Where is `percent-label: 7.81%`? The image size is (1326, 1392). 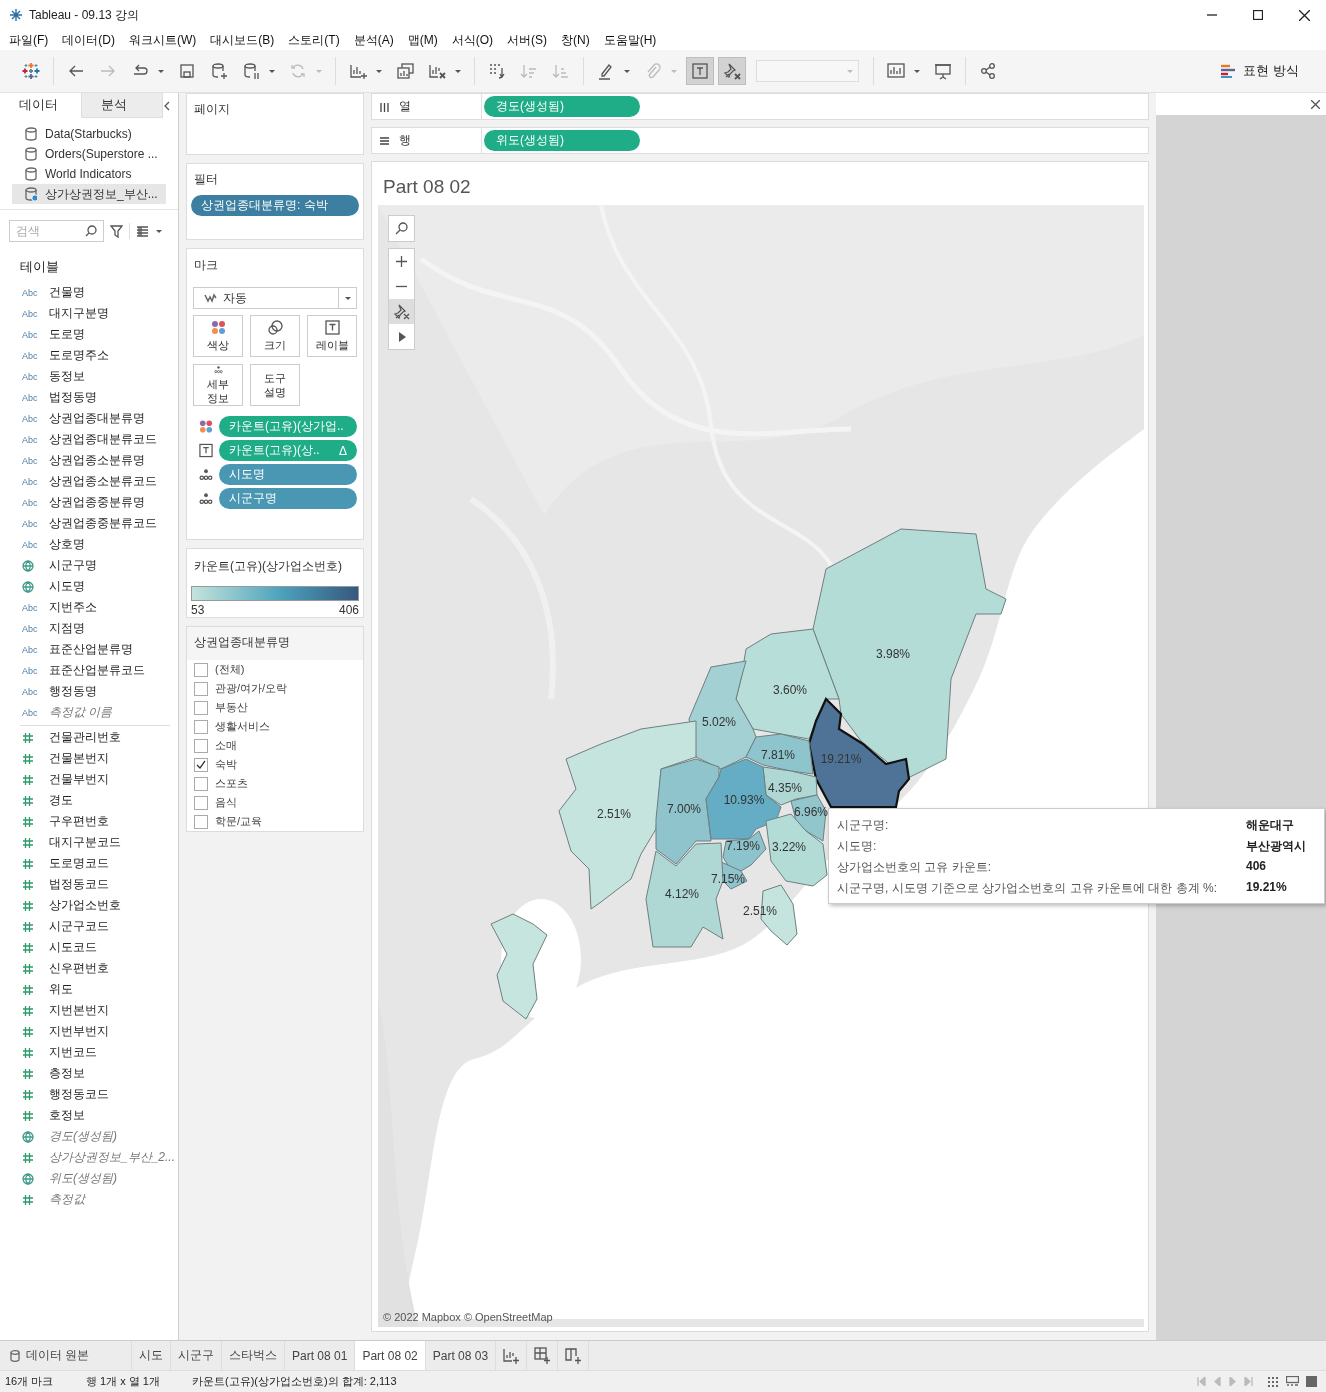
percent-label: 7.81% is located at coordinates (778, 755).